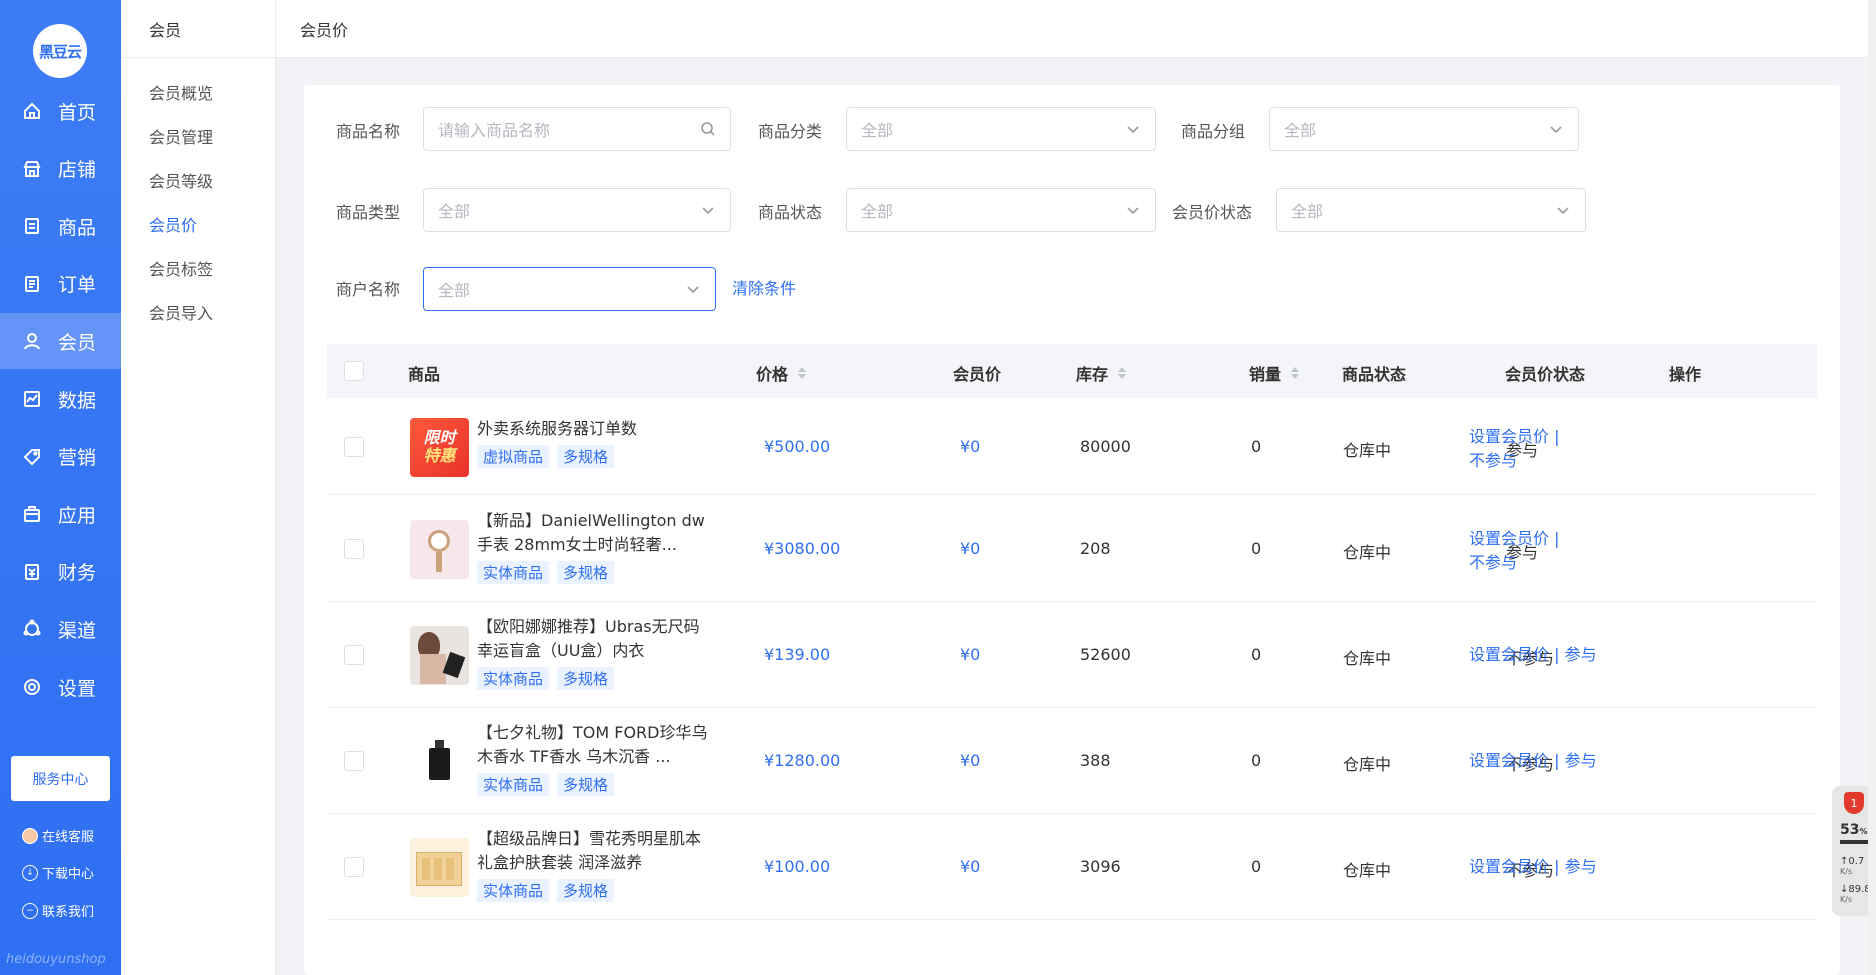 The width and height of the screenshot is (1876, 975). I want to click on member-price-value: ¥0, so click(970, 446).